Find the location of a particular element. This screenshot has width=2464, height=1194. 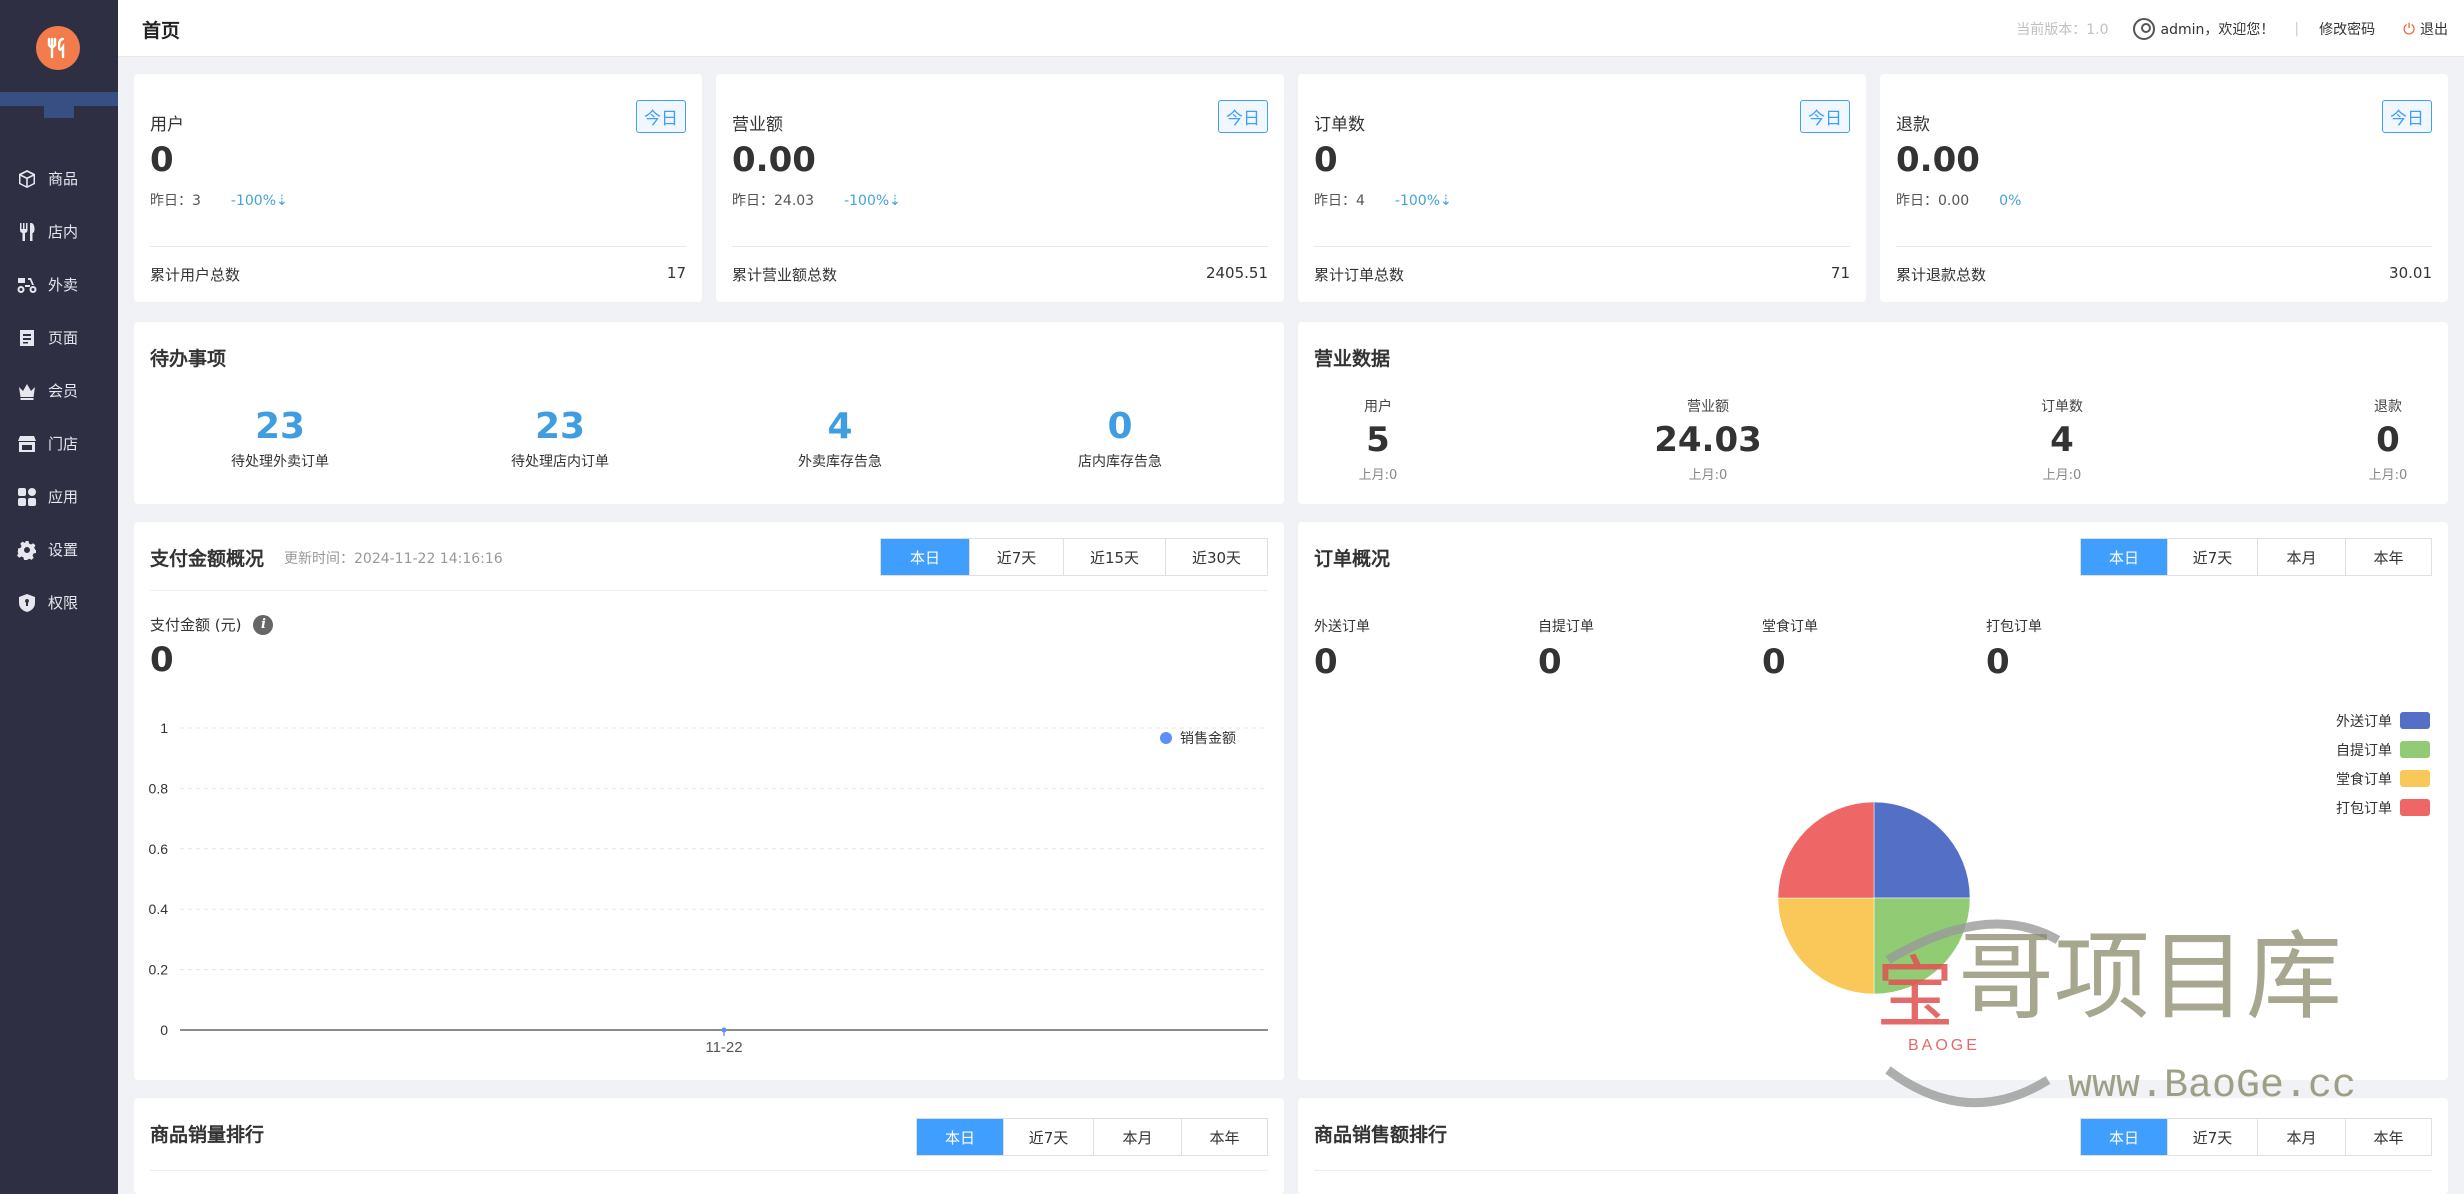

crown-icon is located at coordinates (27, 391).